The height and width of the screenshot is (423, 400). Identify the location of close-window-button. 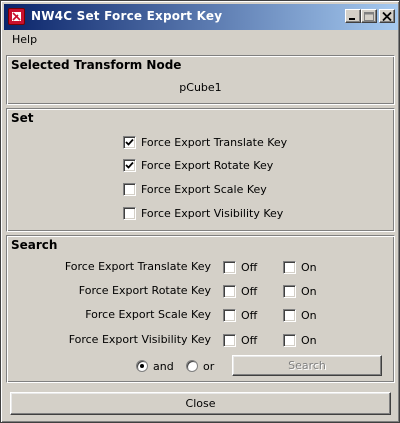
(387, 16).